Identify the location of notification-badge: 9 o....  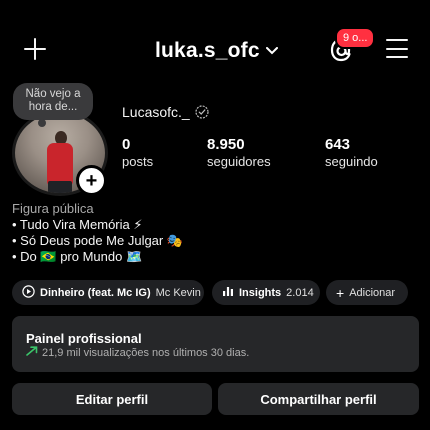
(355, 38).